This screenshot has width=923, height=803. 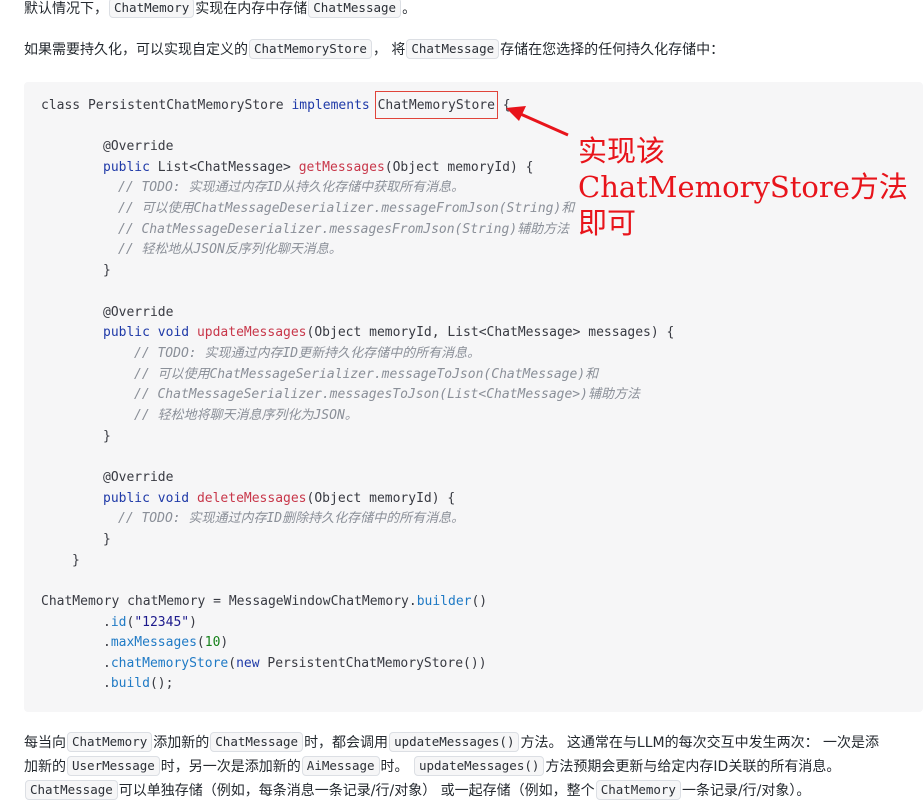 What do you see at coordinates (136, 50) in the screenshot?
I see `text: 如果需要持久化，可以实现自定义的` at bounding box center [136, 50].